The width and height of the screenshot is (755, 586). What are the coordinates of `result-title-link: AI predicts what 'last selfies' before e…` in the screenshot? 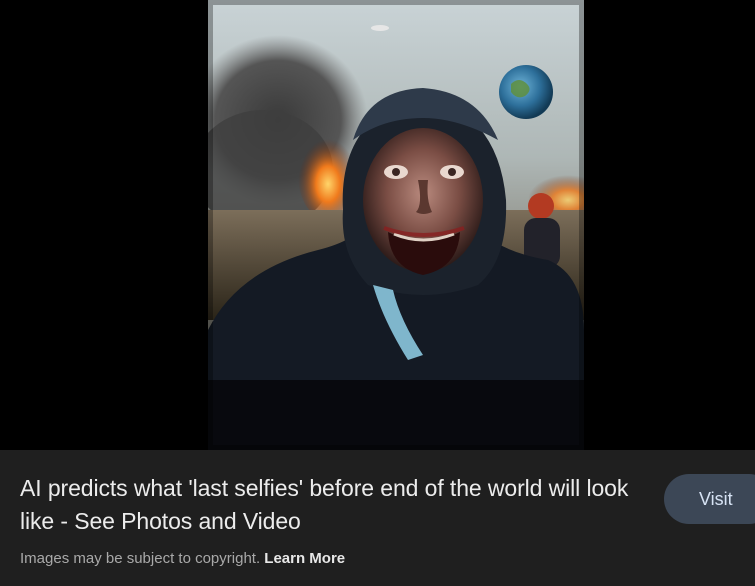 It's located at (325, 505).